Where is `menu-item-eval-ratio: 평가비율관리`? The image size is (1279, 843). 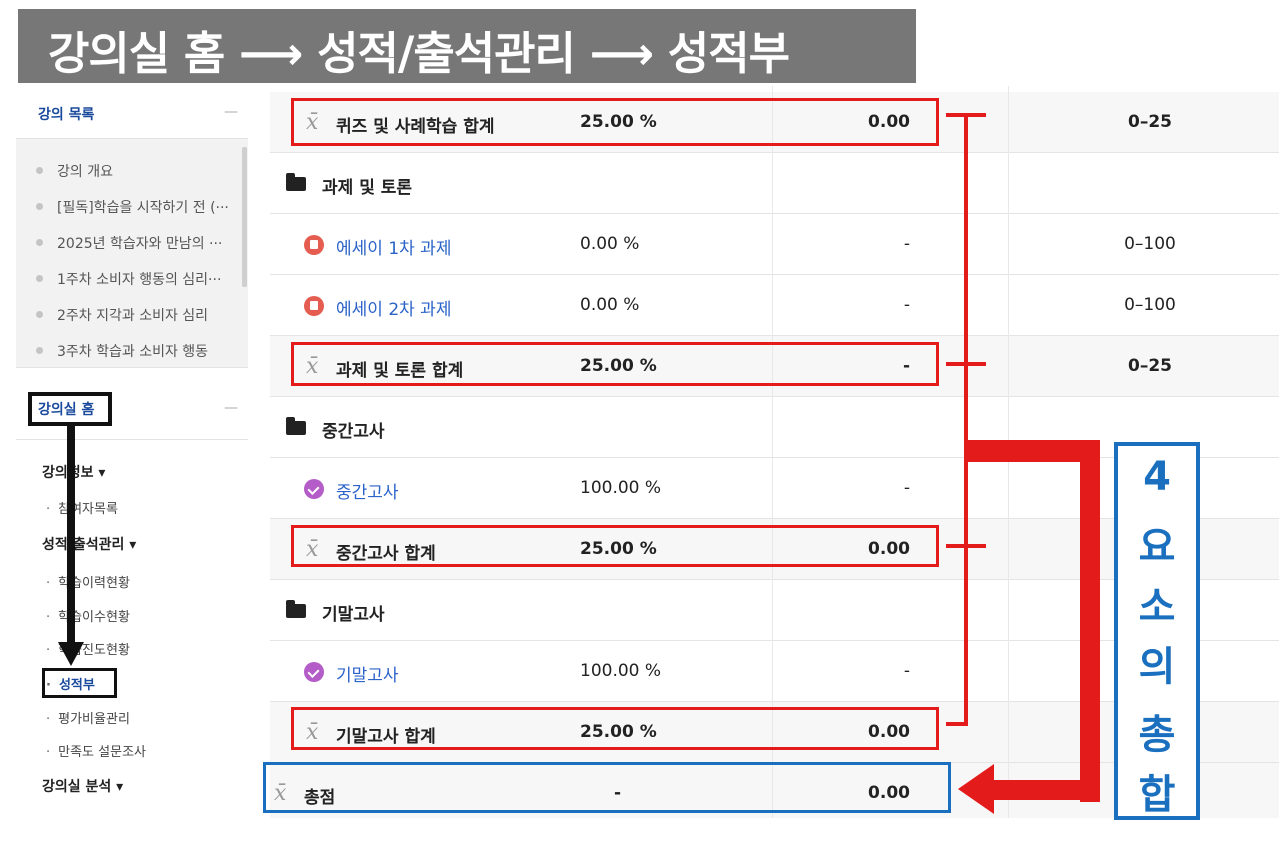 menu-item-eval-ratio: 평가비율관리 is located at coordinates (88, 717).